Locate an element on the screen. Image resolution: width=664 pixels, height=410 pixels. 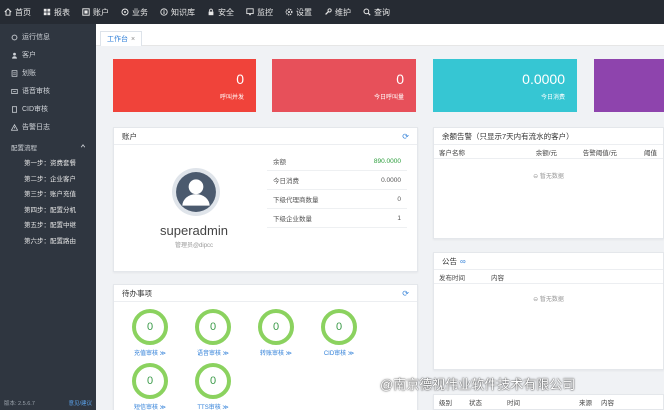
sidebar-item-label: 运行信息 is located at coordinates (36, 37).